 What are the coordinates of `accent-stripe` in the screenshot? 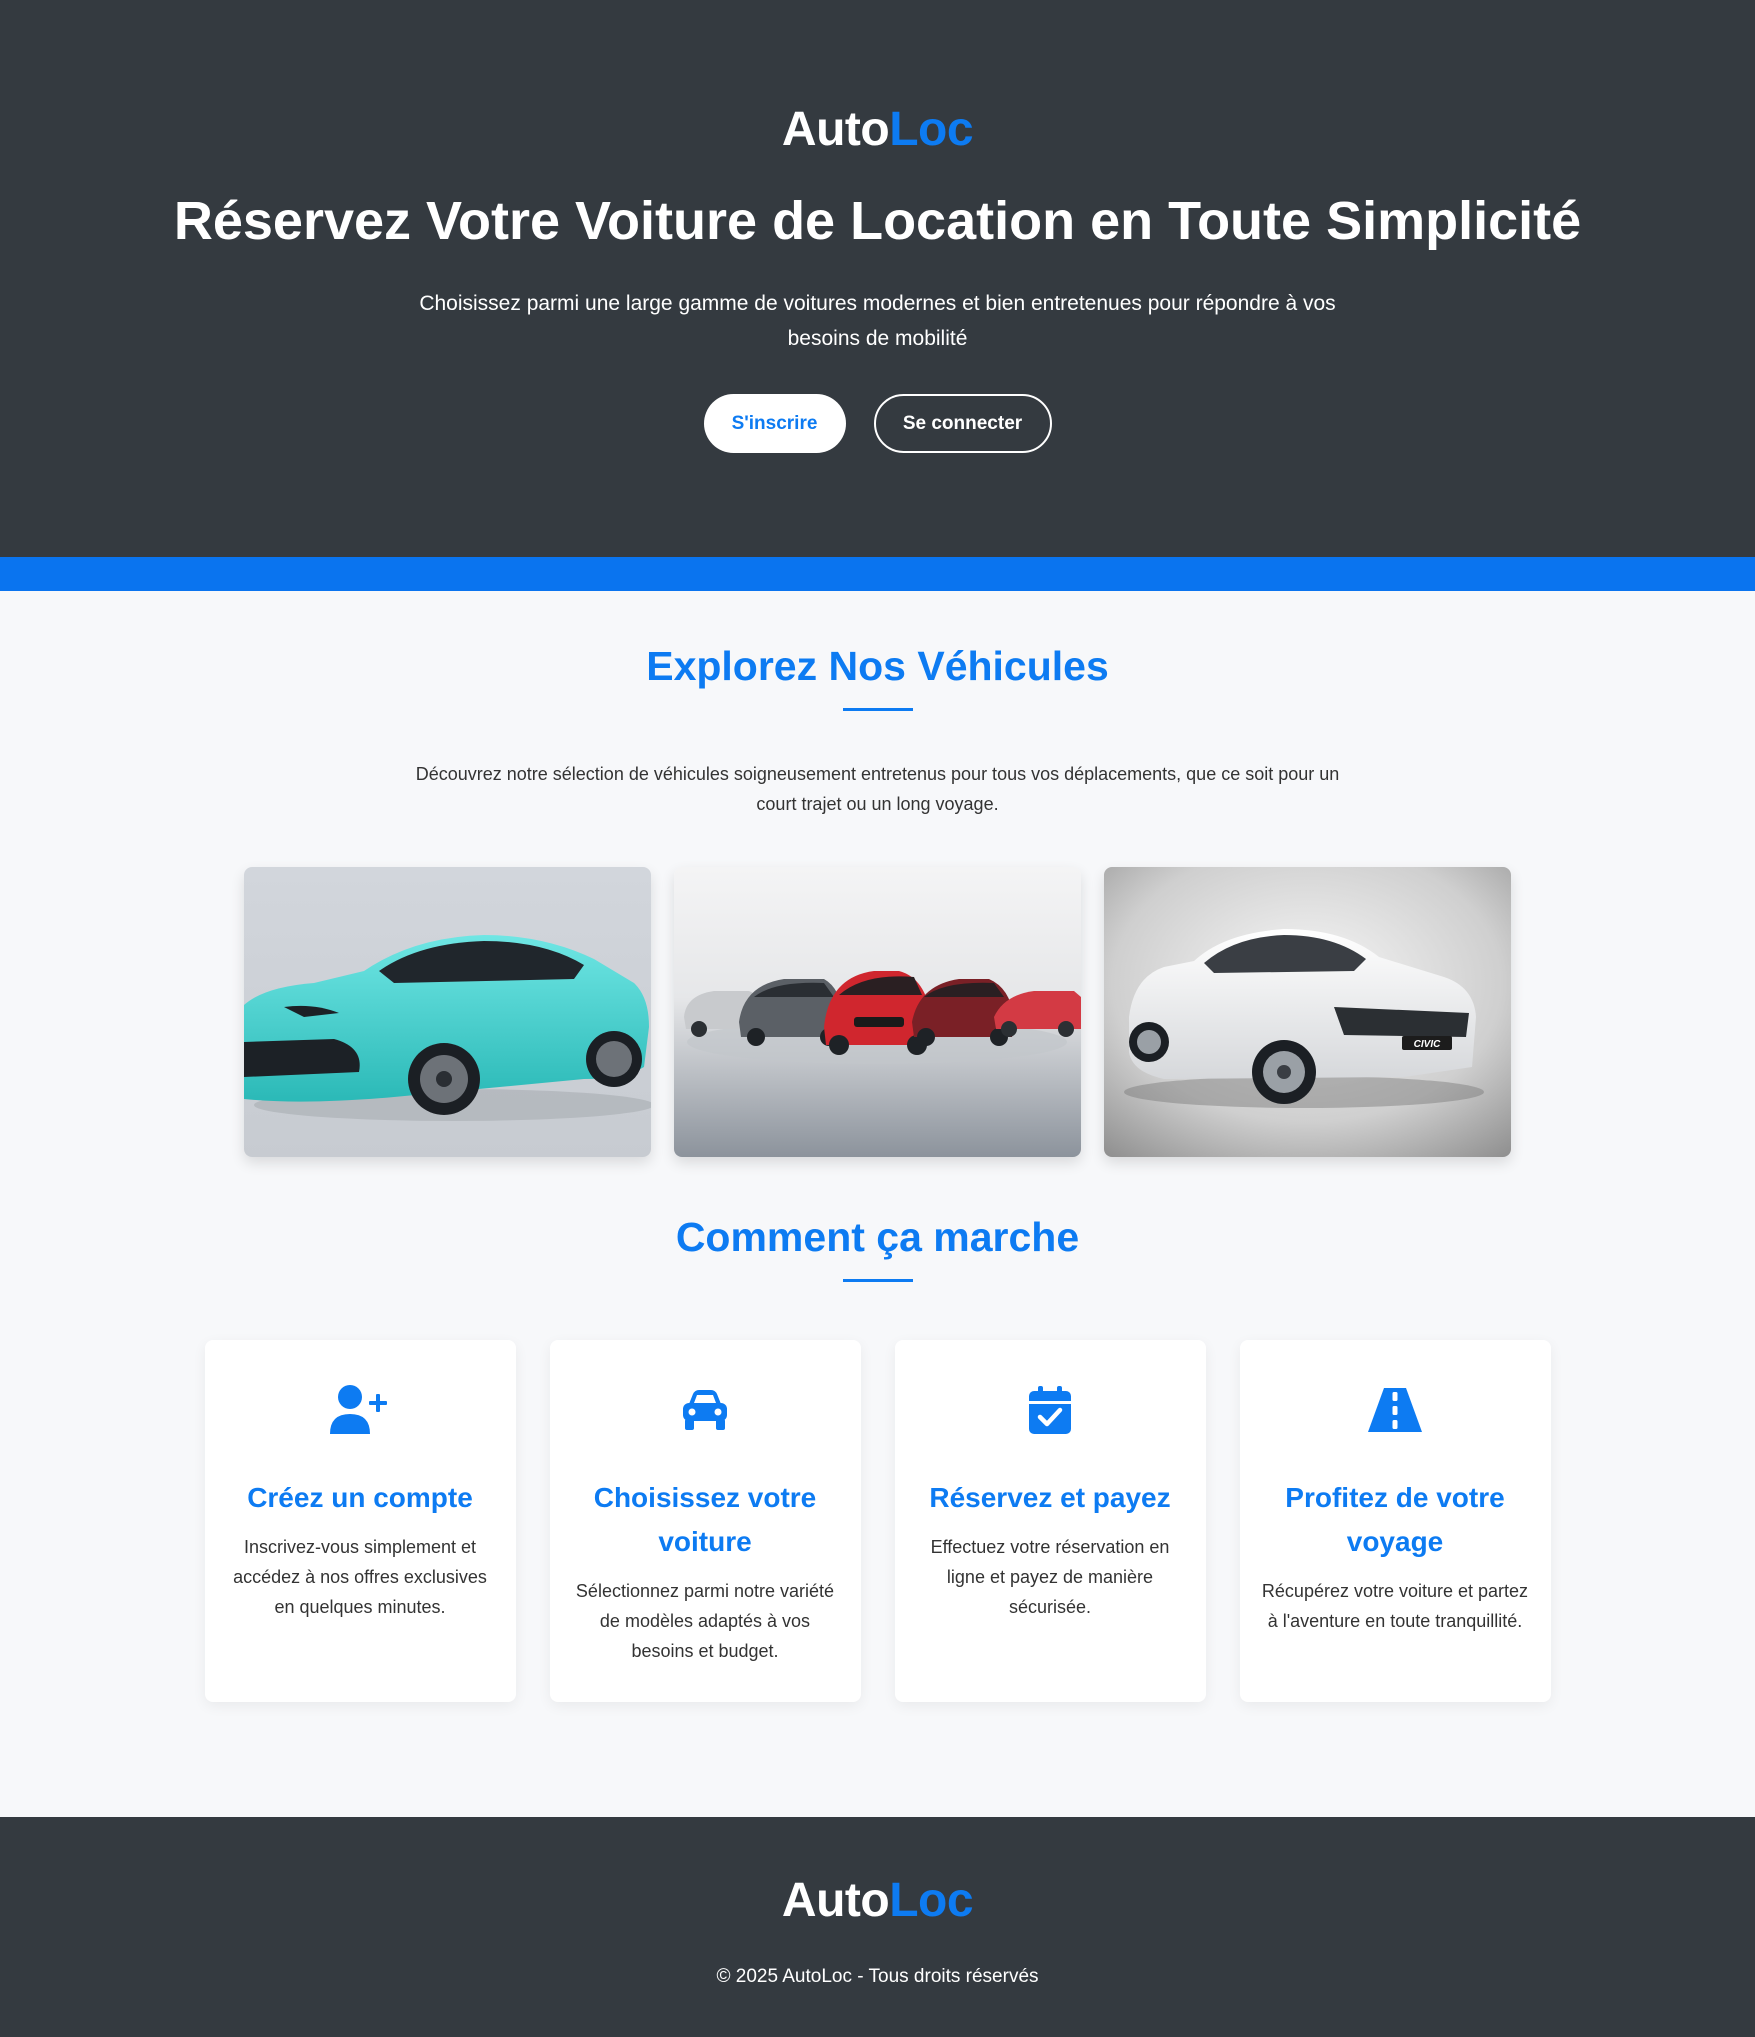 It's located at (877, 574).